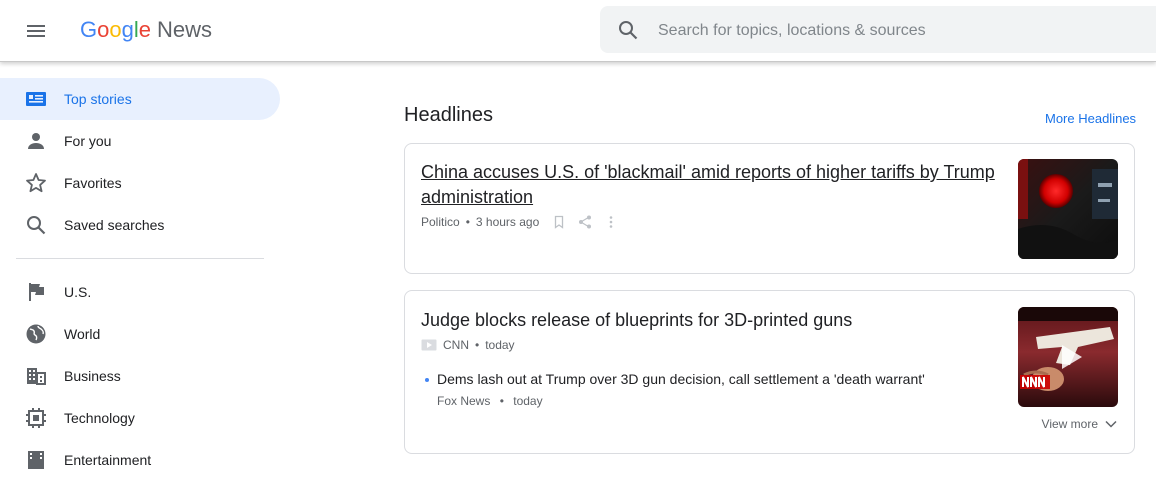 The image size is (1156, 481). I want to click on share-icon, so click(585, 222).